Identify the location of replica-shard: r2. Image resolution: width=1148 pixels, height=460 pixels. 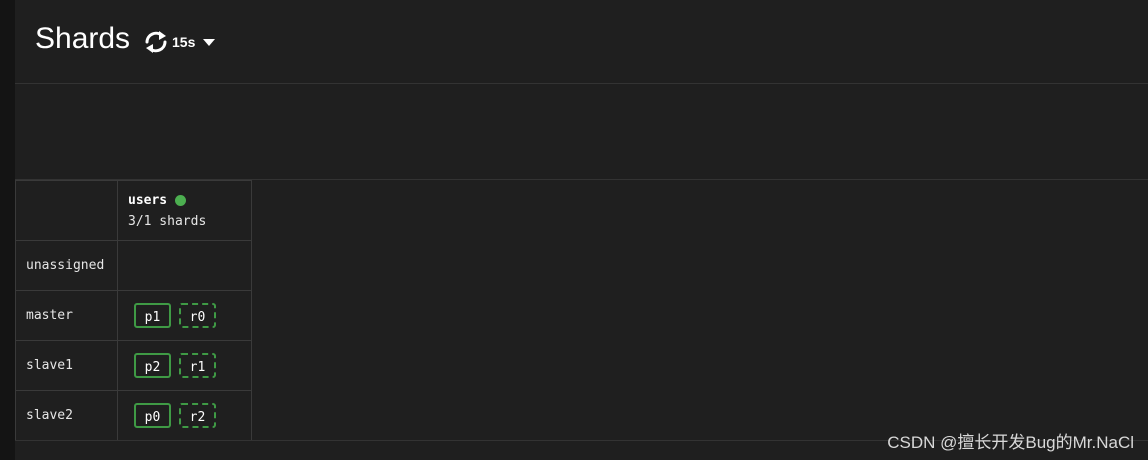
(197, 415).